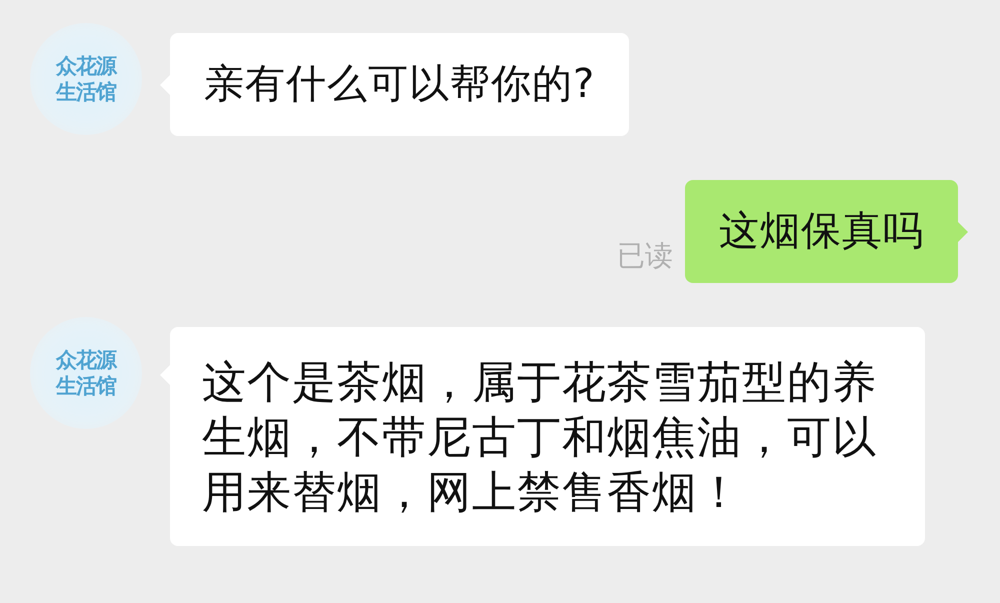 This screenshot has width=1000, height=603. I want to click on message-bubble: 这烟保真吗, so click(821, 231).